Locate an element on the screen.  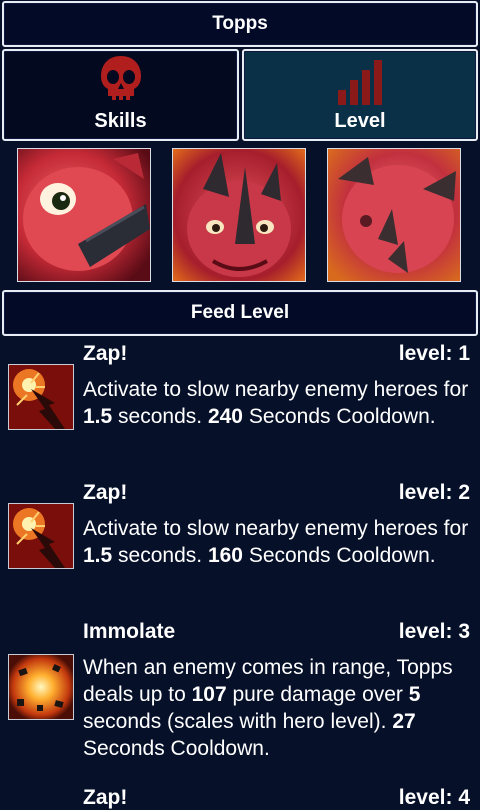
tab-label: Level is located at coordinates (360, 121).